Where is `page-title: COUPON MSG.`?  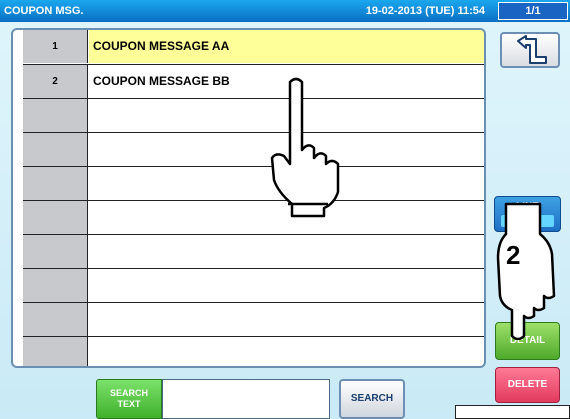
page-title: COUPON MSG. is located at coordinates (44, 11).